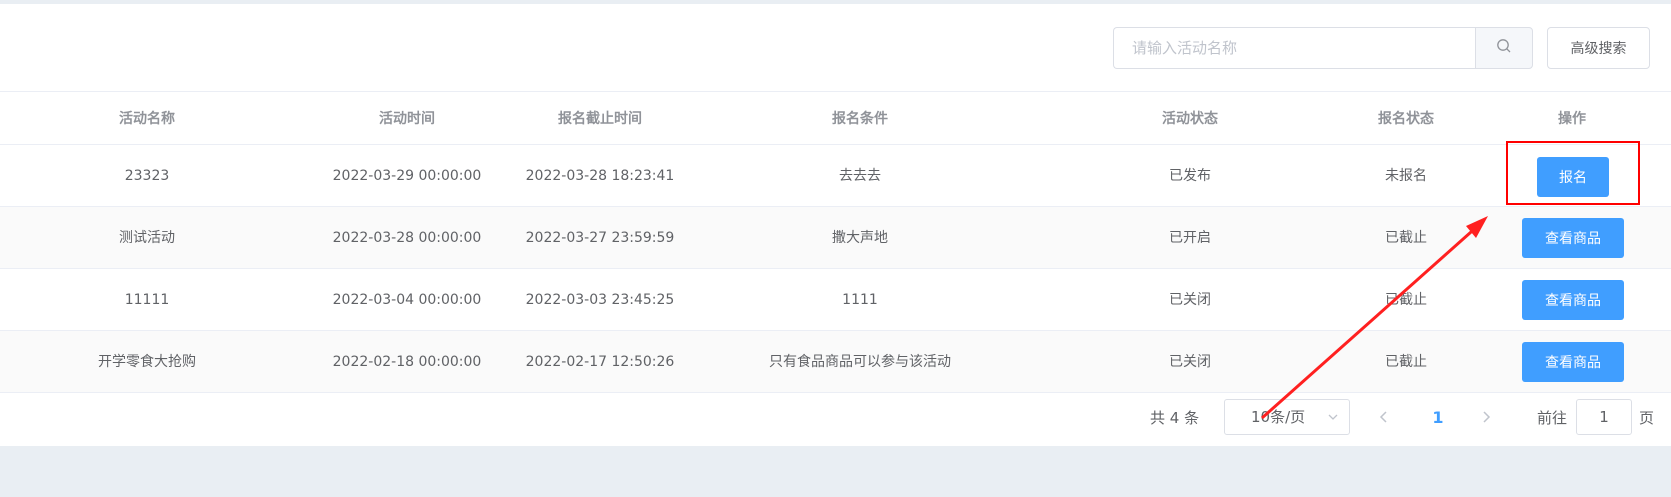 This screenshot has height=497, width=1671. Describe the element at coordinates (1190, 176) in the screenshot. I see `cell-activity-status: 已发布` at that location.